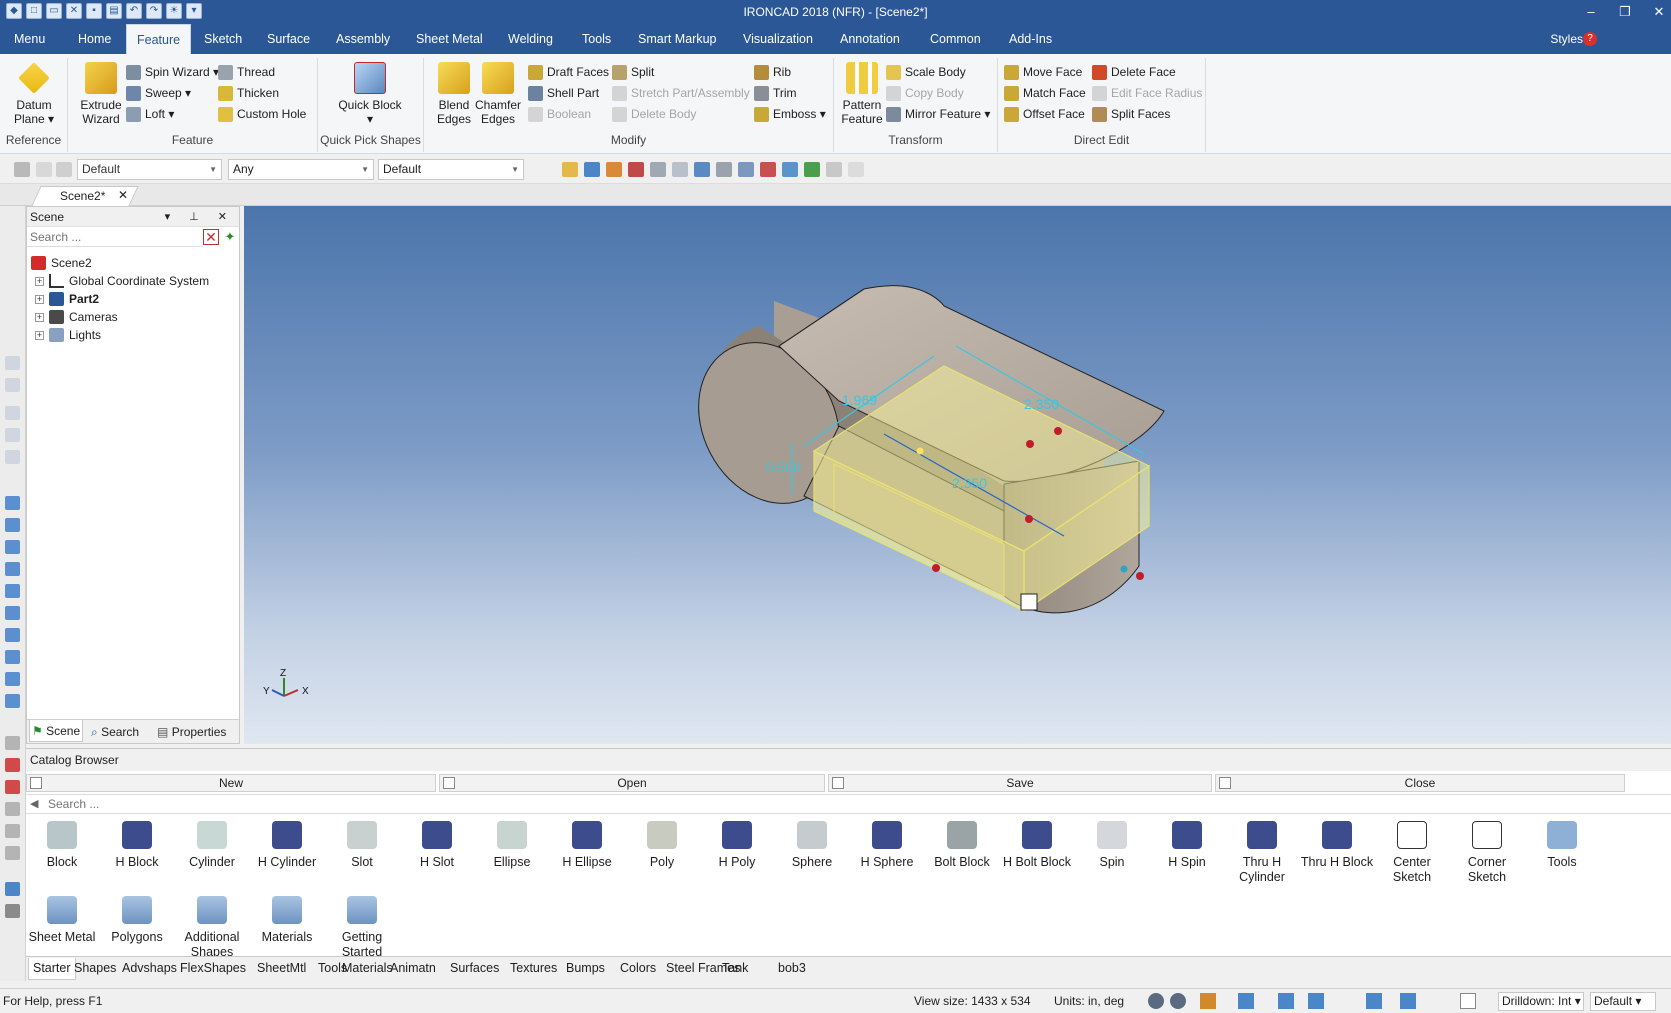 The image size is (1671, 1013). I want to click on catalog-item: Center Sketch, so click(1412, 853).